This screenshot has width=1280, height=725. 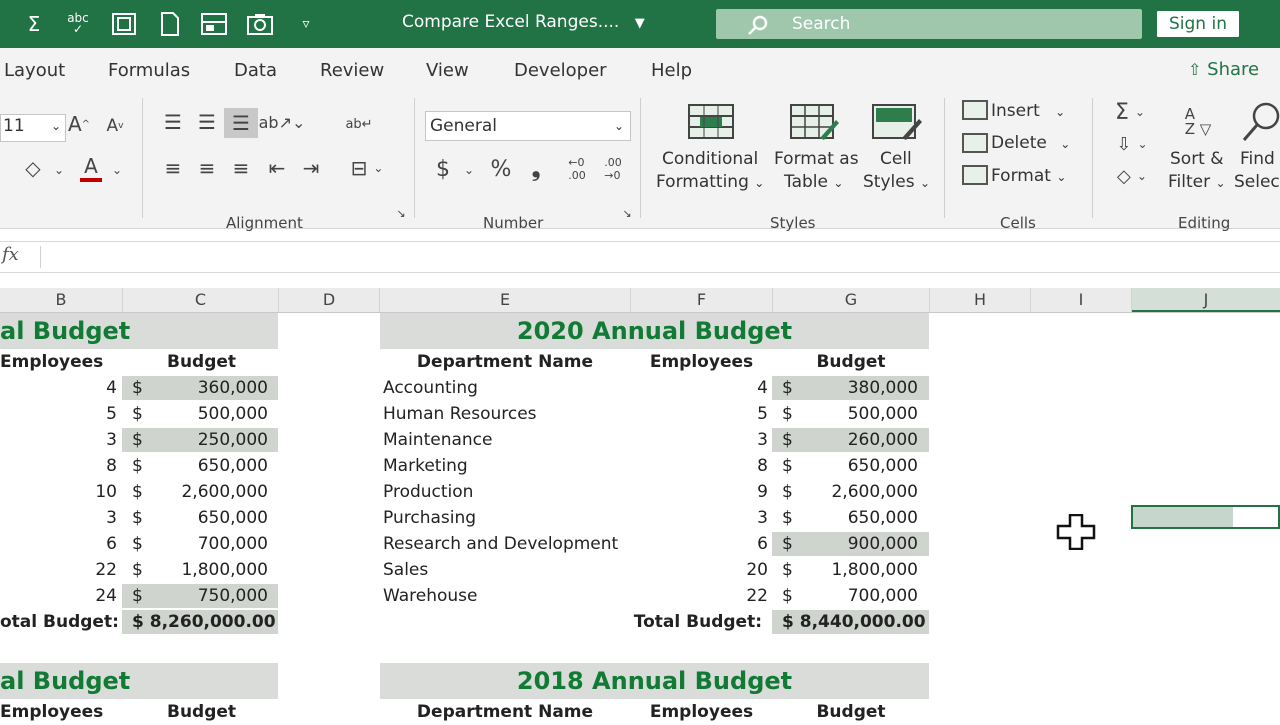 What do you see at coordinates (1198, 24) in the screenshot?
I see `sign-in-button: Sign in` at bounding box center [1198, 24].